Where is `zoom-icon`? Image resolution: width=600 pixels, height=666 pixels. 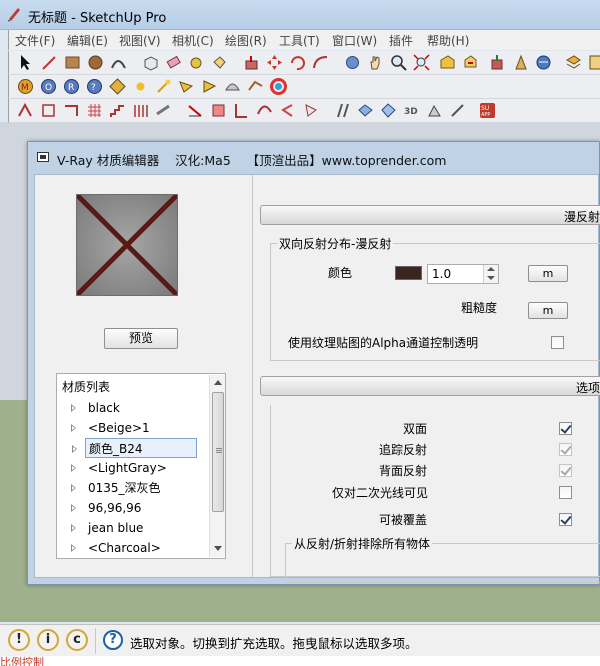
zoom-icon is located at coordinates (398, 62).